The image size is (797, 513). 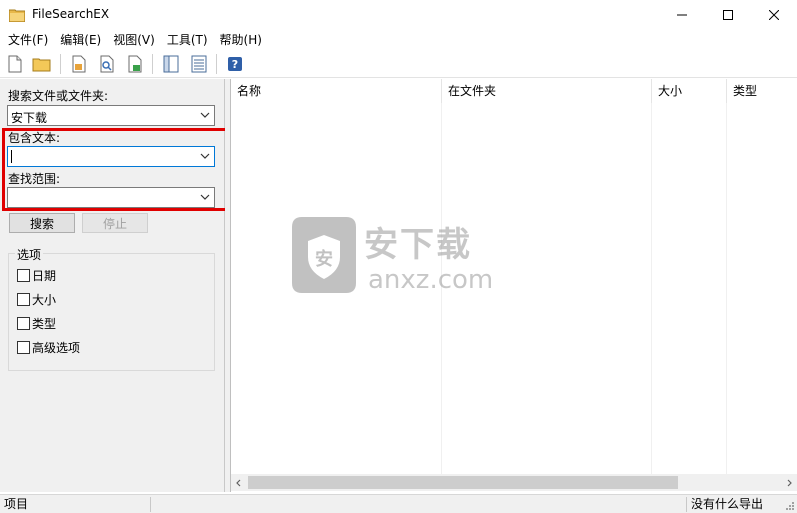 I want to click on maximize-icon, so click(x=728, y=15).